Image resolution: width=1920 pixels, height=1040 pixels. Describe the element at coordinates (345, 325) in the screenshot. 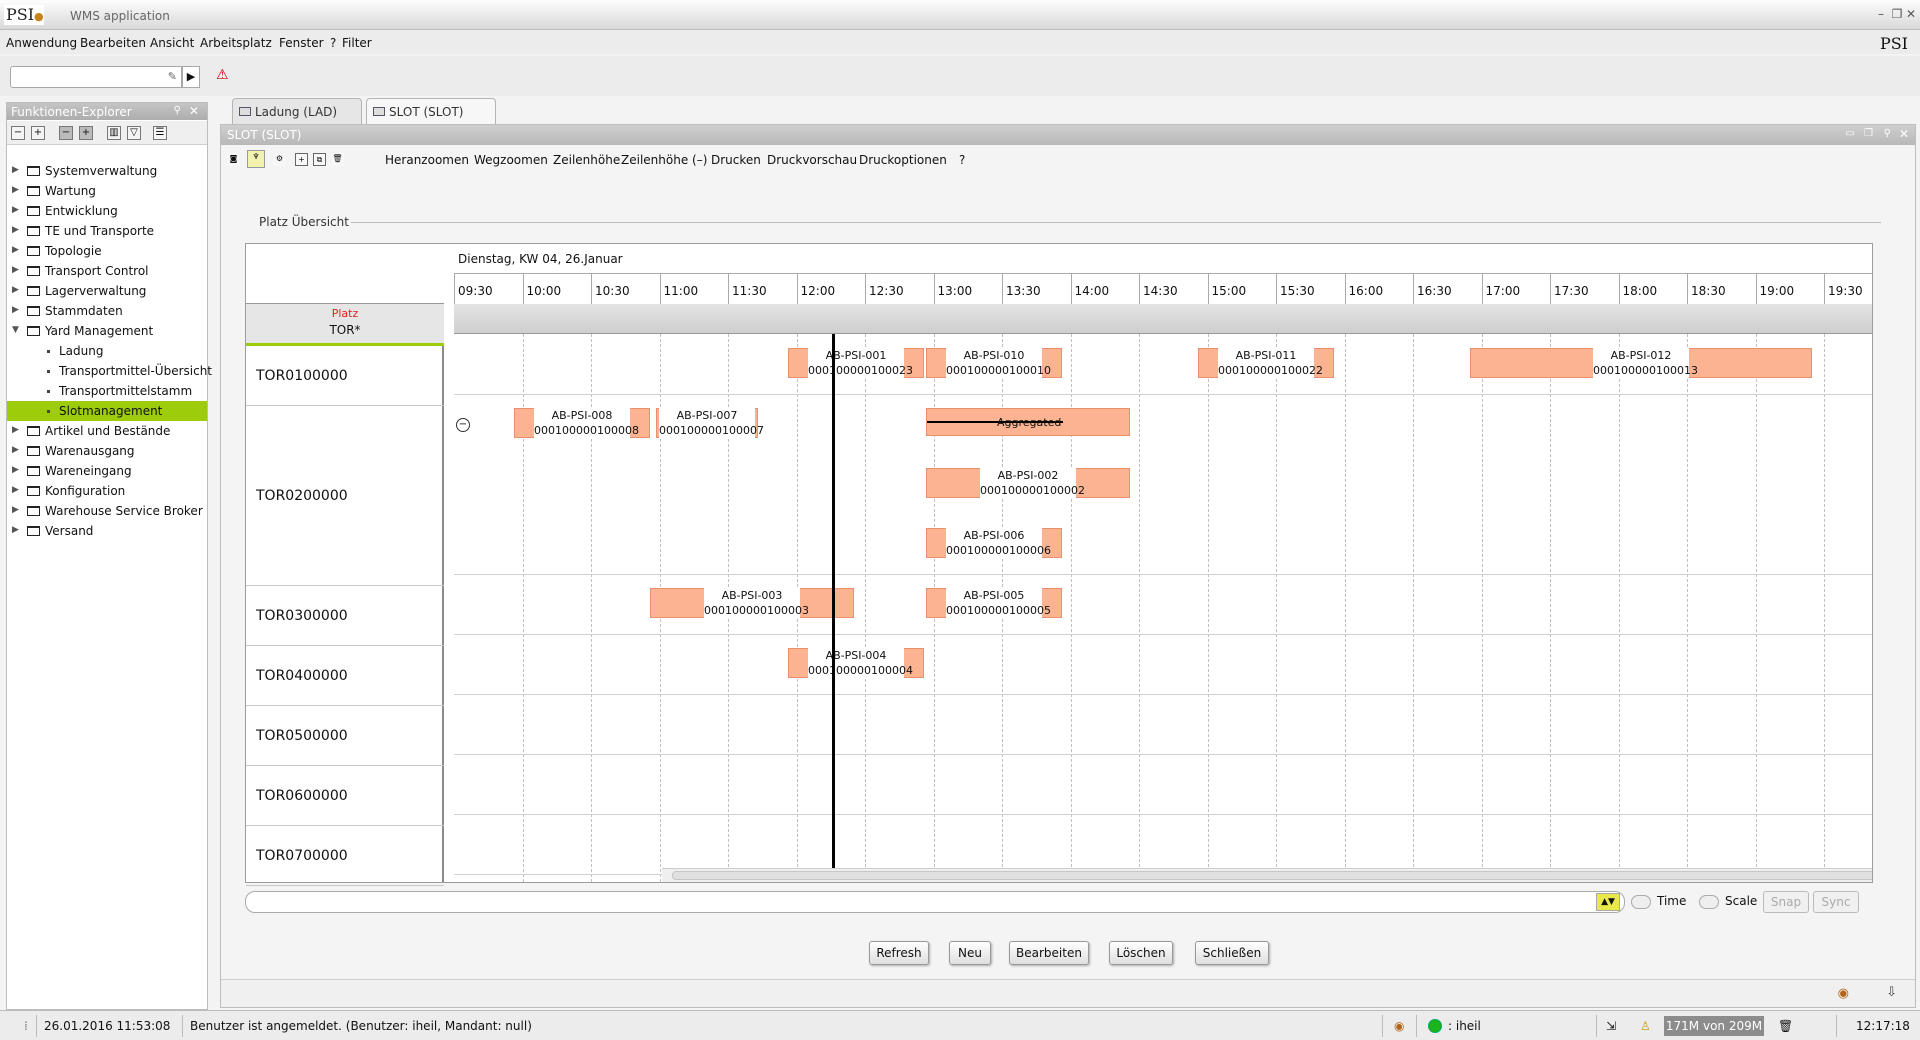

I see `platz-header: Platz TOR*` at that location.